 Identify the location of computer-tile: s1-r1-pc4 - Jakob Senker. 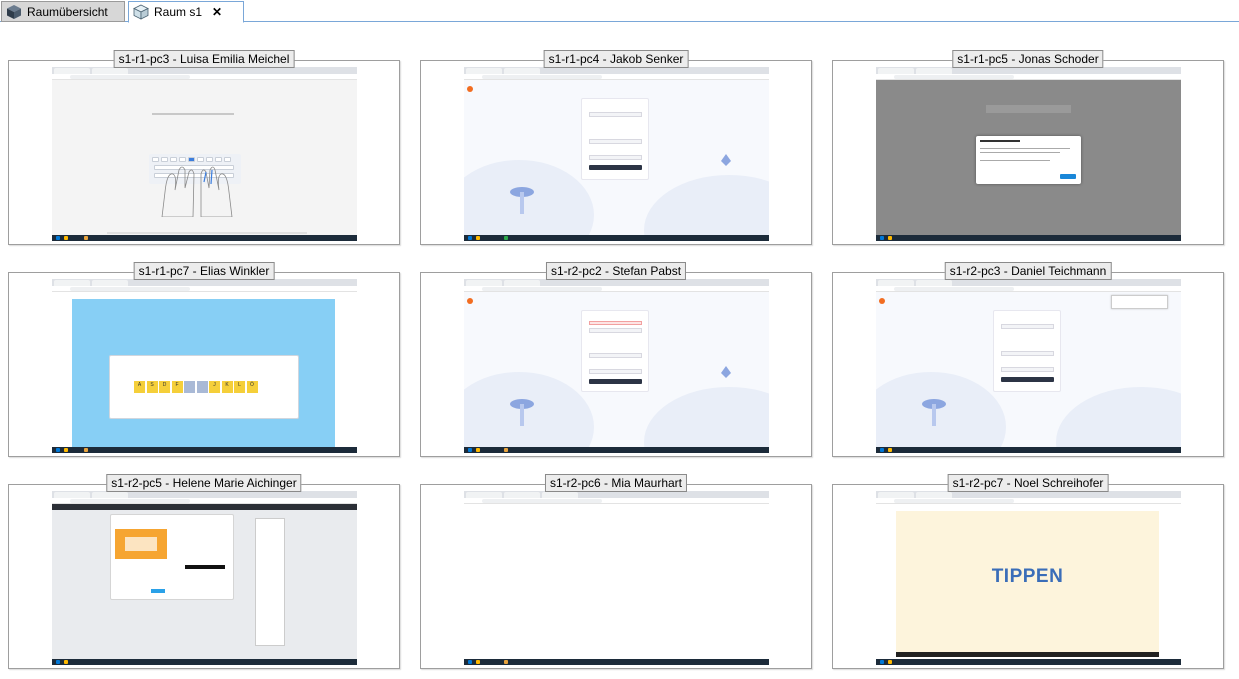
(616, 147).